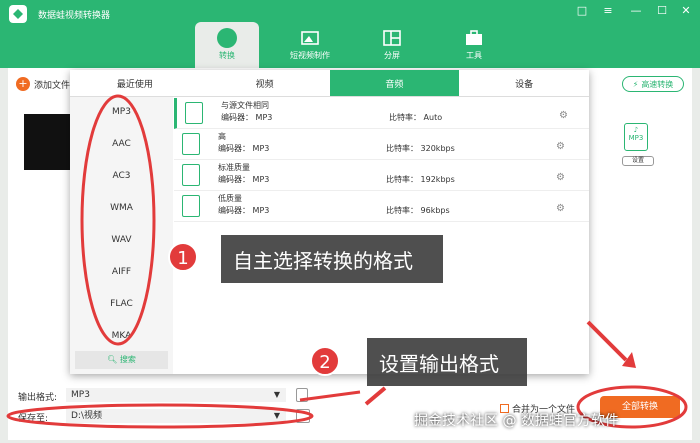 The width and height of the screenshot is (700, 443). I want to click on step-2-callout: 设置输出格式, so click(447, 362).